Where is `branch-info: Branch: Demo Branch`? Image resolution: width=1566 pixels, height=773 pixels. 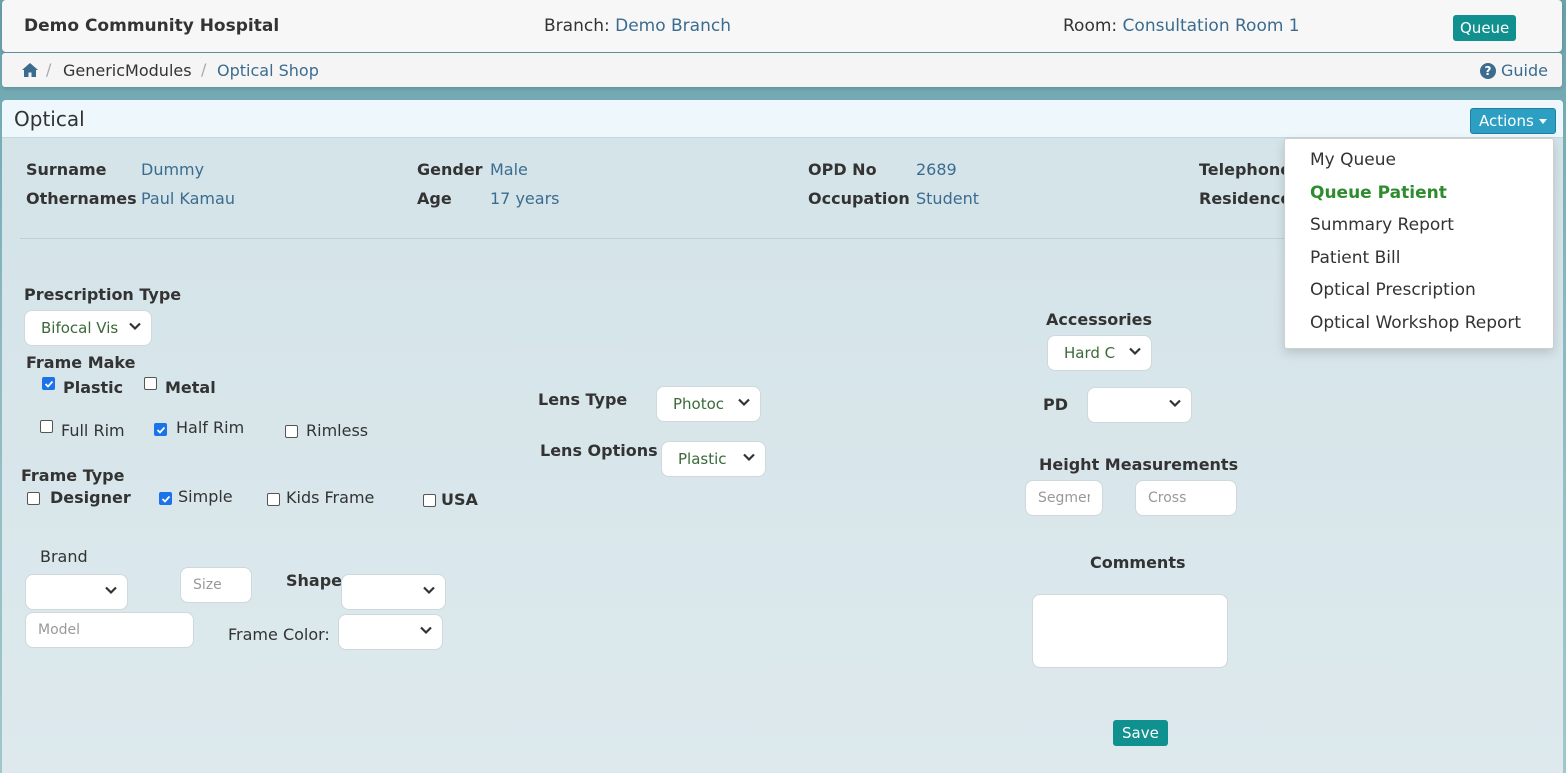 branch-info: Branch: Demo Branch is located at coordinates (637, 26).